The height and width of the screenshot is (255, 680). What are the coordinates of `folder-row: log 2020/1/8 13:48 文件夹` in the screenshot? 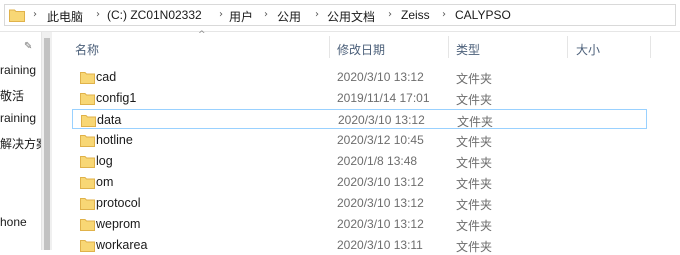 It's located at (359, 161).